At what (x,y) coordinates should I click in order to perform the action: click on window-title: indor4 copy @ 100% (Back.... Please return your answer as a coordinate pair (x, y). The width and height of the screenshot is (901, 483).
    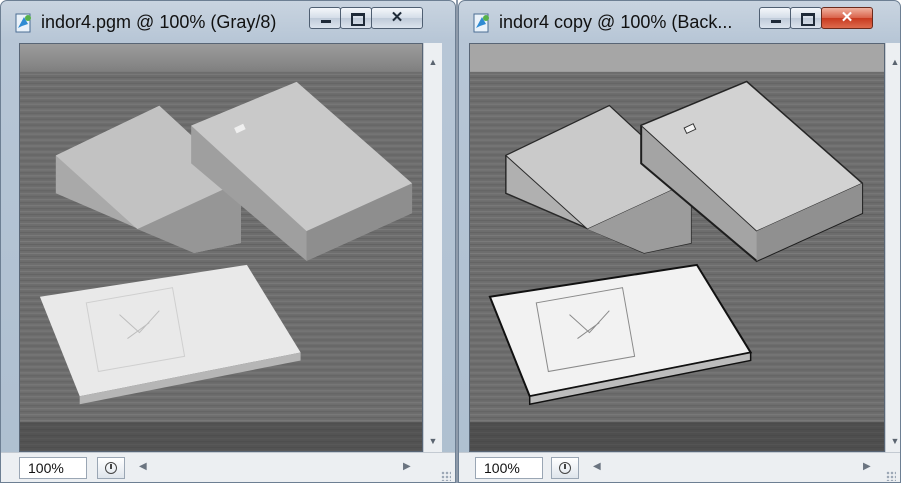
    Looking at the image, I should click on (616, 22).